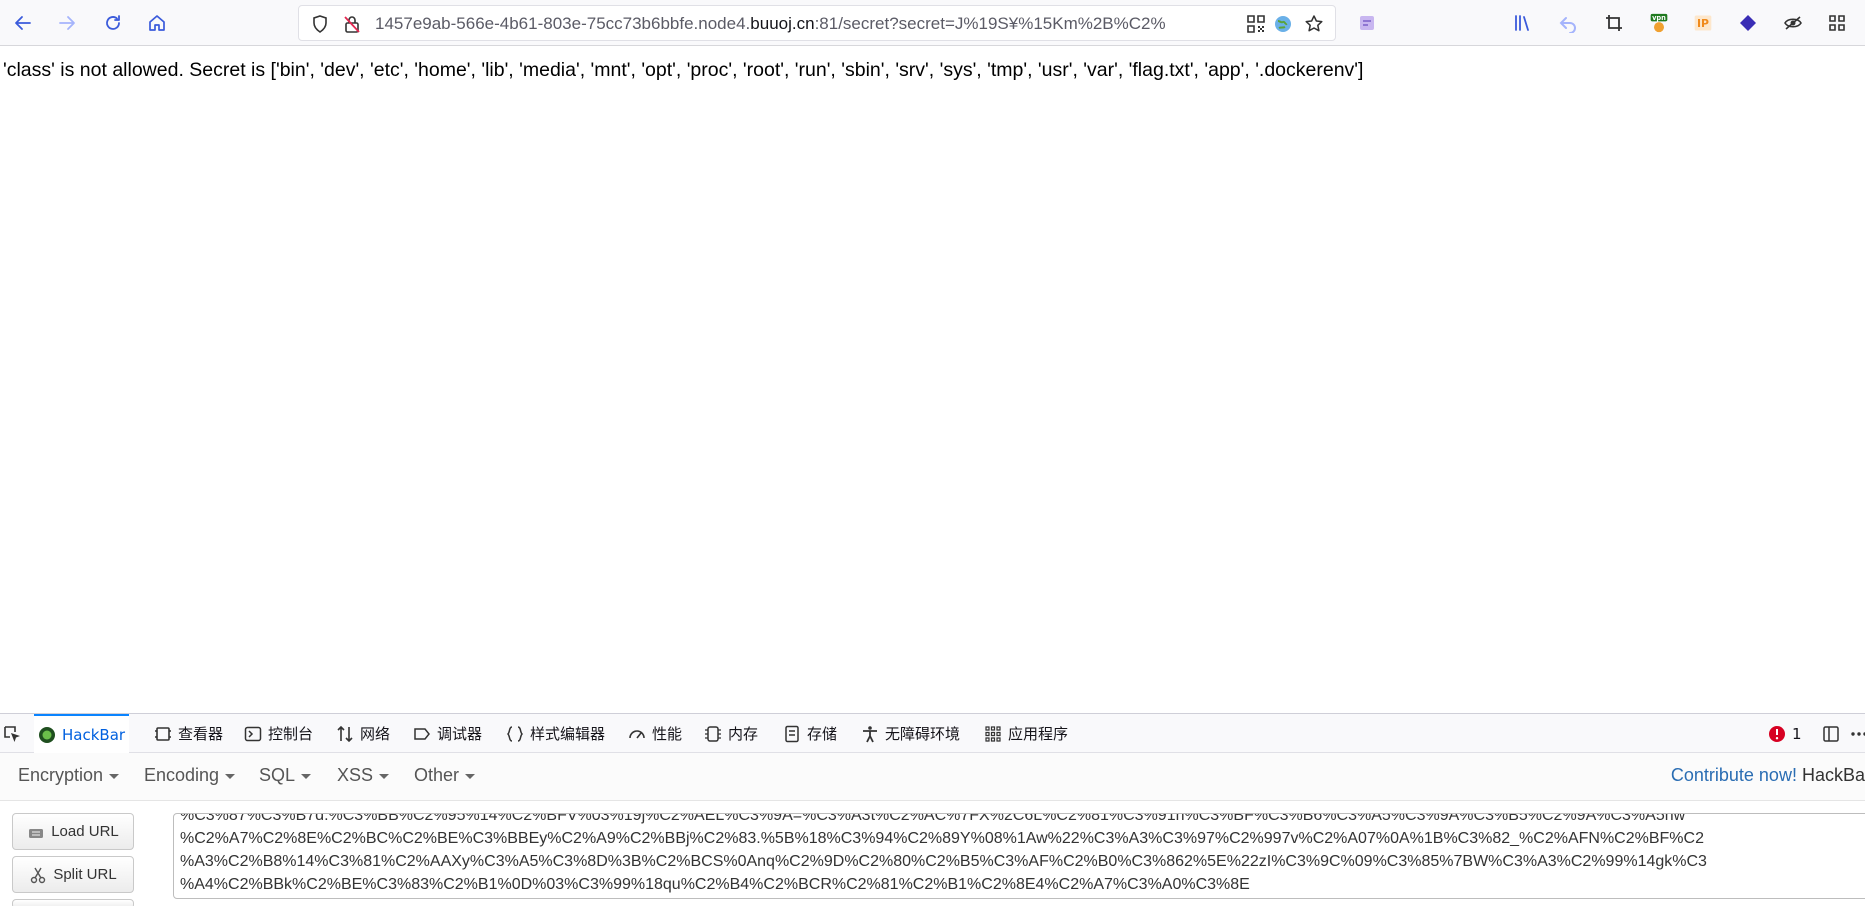 The image size is (1865, 906). I want to click on back-arrow-icon, so click(23, 23).